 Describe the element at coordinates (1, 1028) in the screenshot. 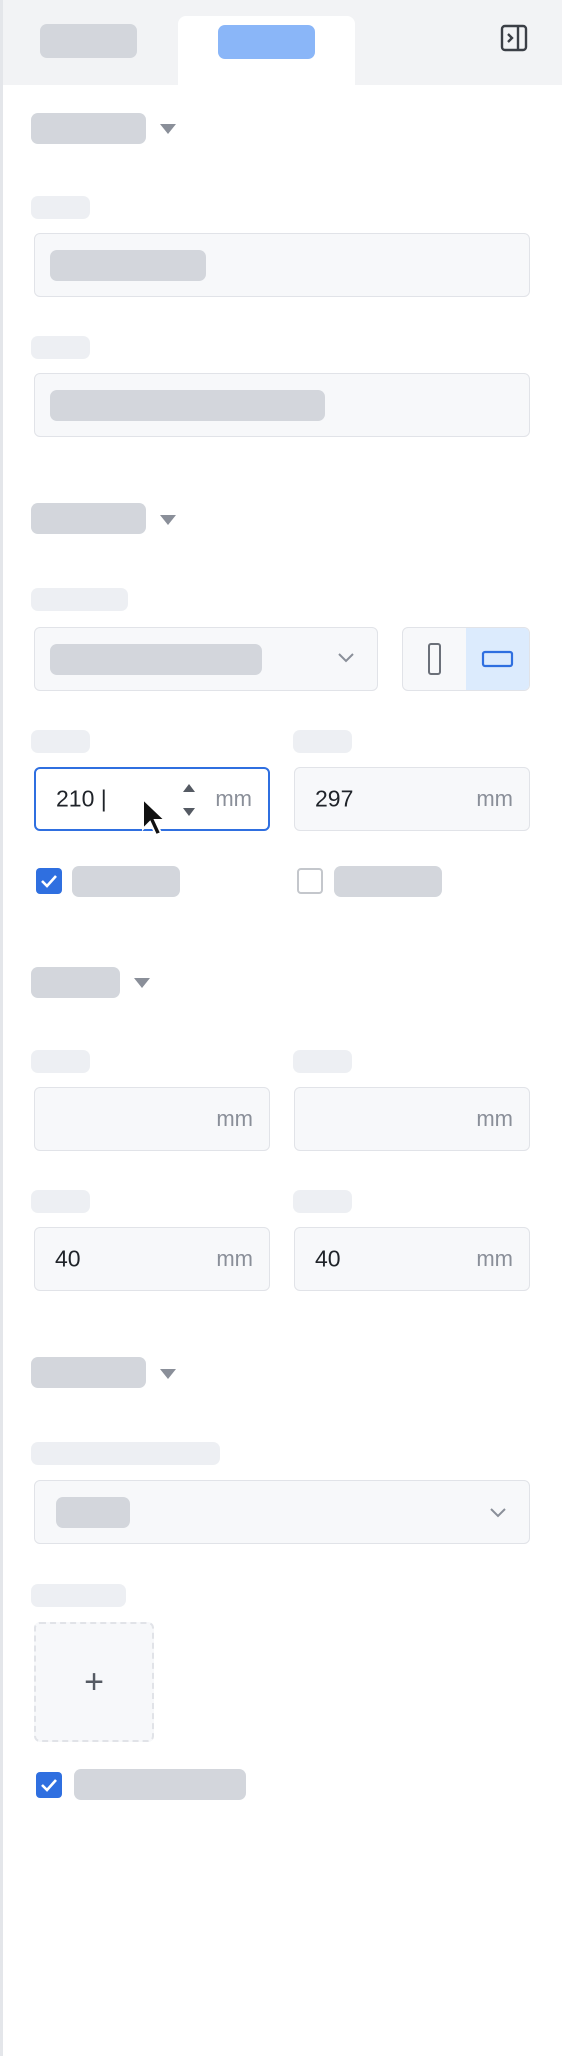

I see `panel-left-border` at that location.